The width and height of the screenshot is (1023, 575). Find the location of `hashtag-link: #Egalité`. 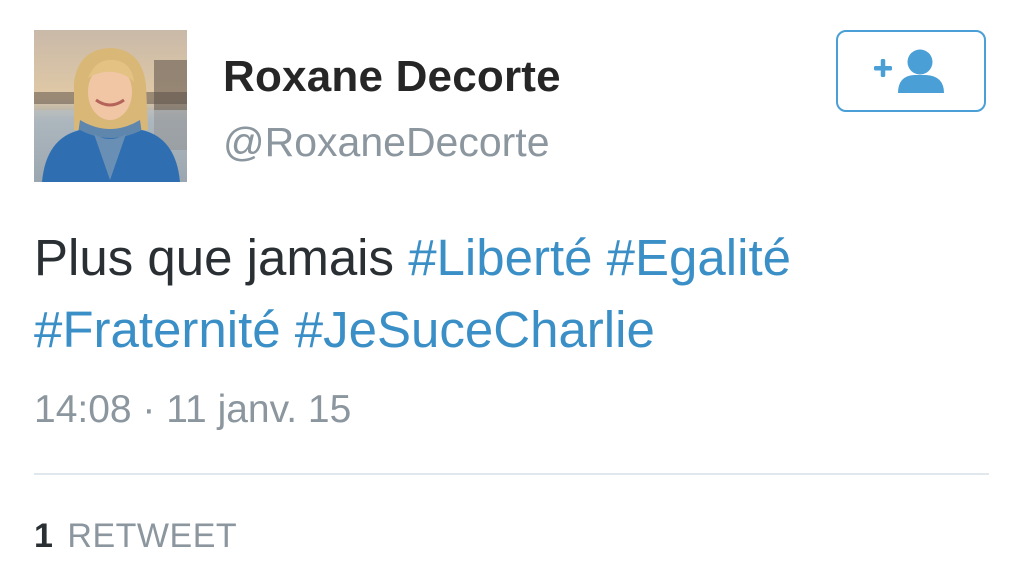

hashtag-link: #Egalité is located at coordinates (699, 257).